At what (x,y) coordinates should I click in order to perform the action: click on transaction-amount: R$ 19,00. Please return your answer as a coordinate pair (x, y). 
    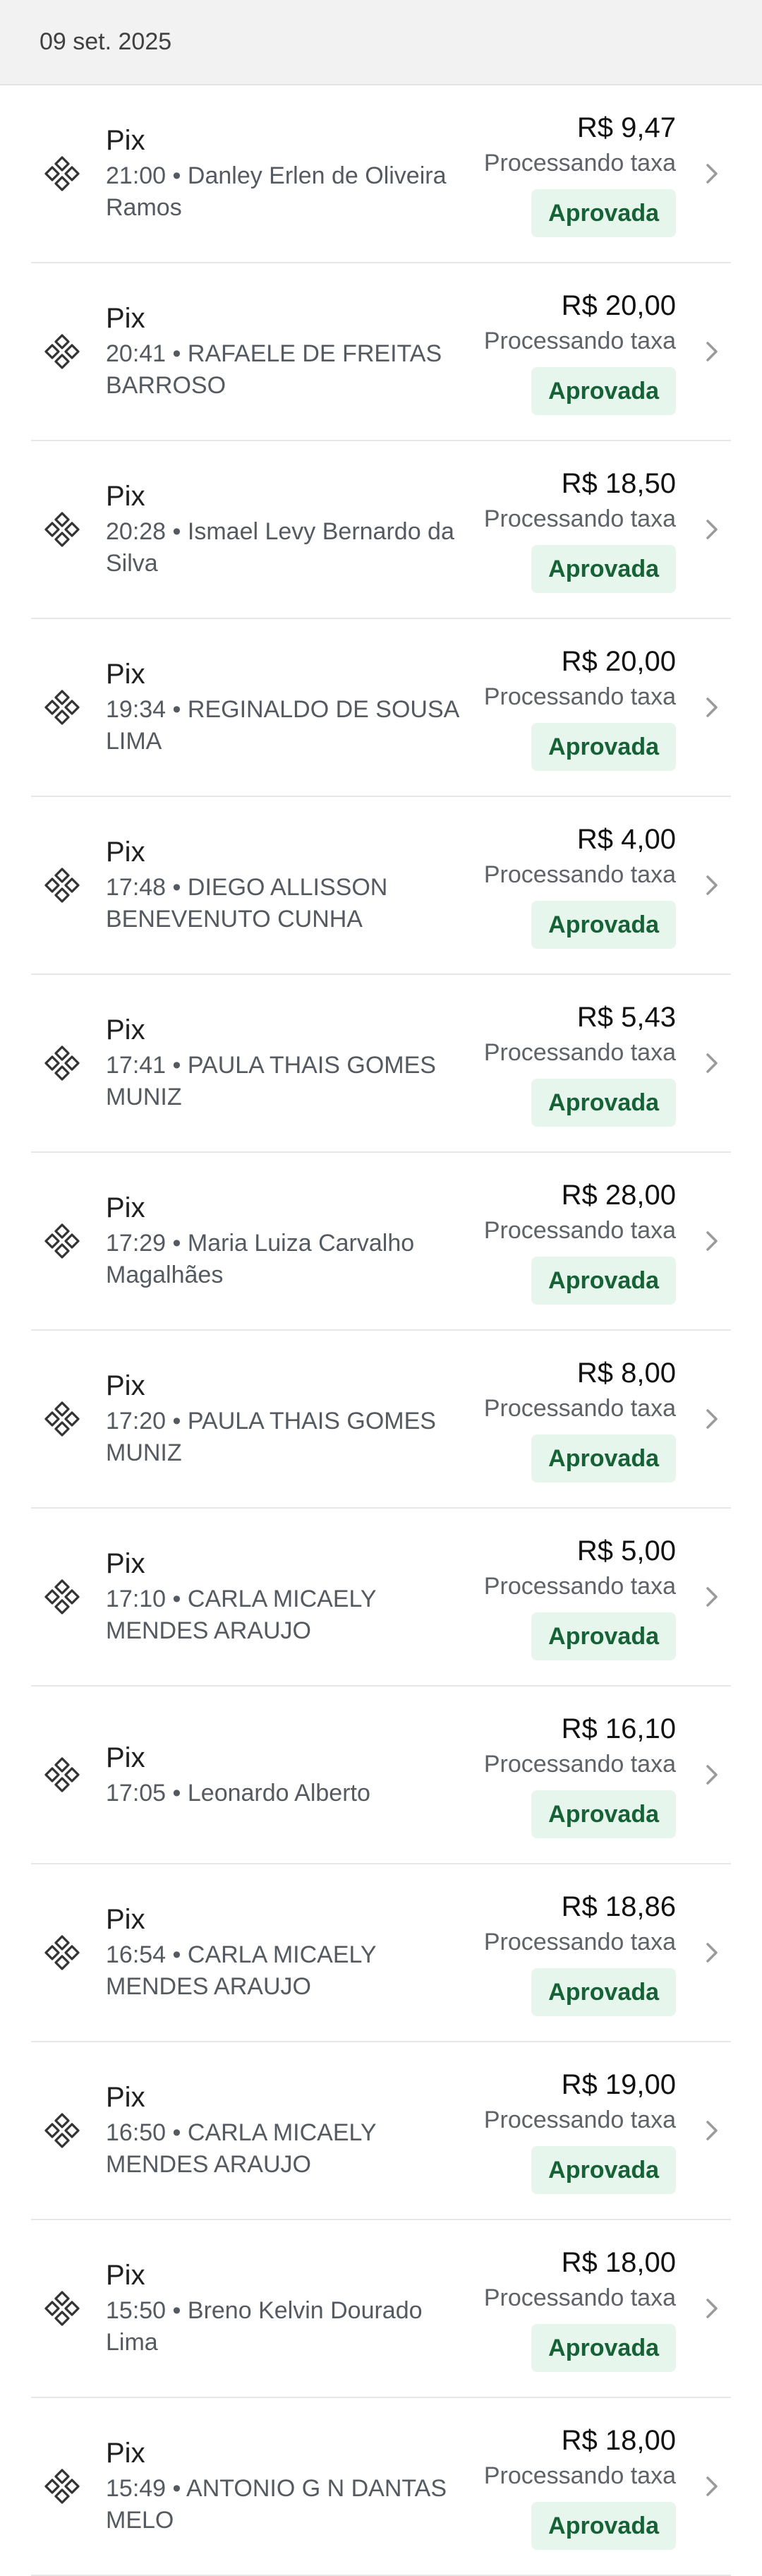
    Looking at the image, I should click on (618, 2084).